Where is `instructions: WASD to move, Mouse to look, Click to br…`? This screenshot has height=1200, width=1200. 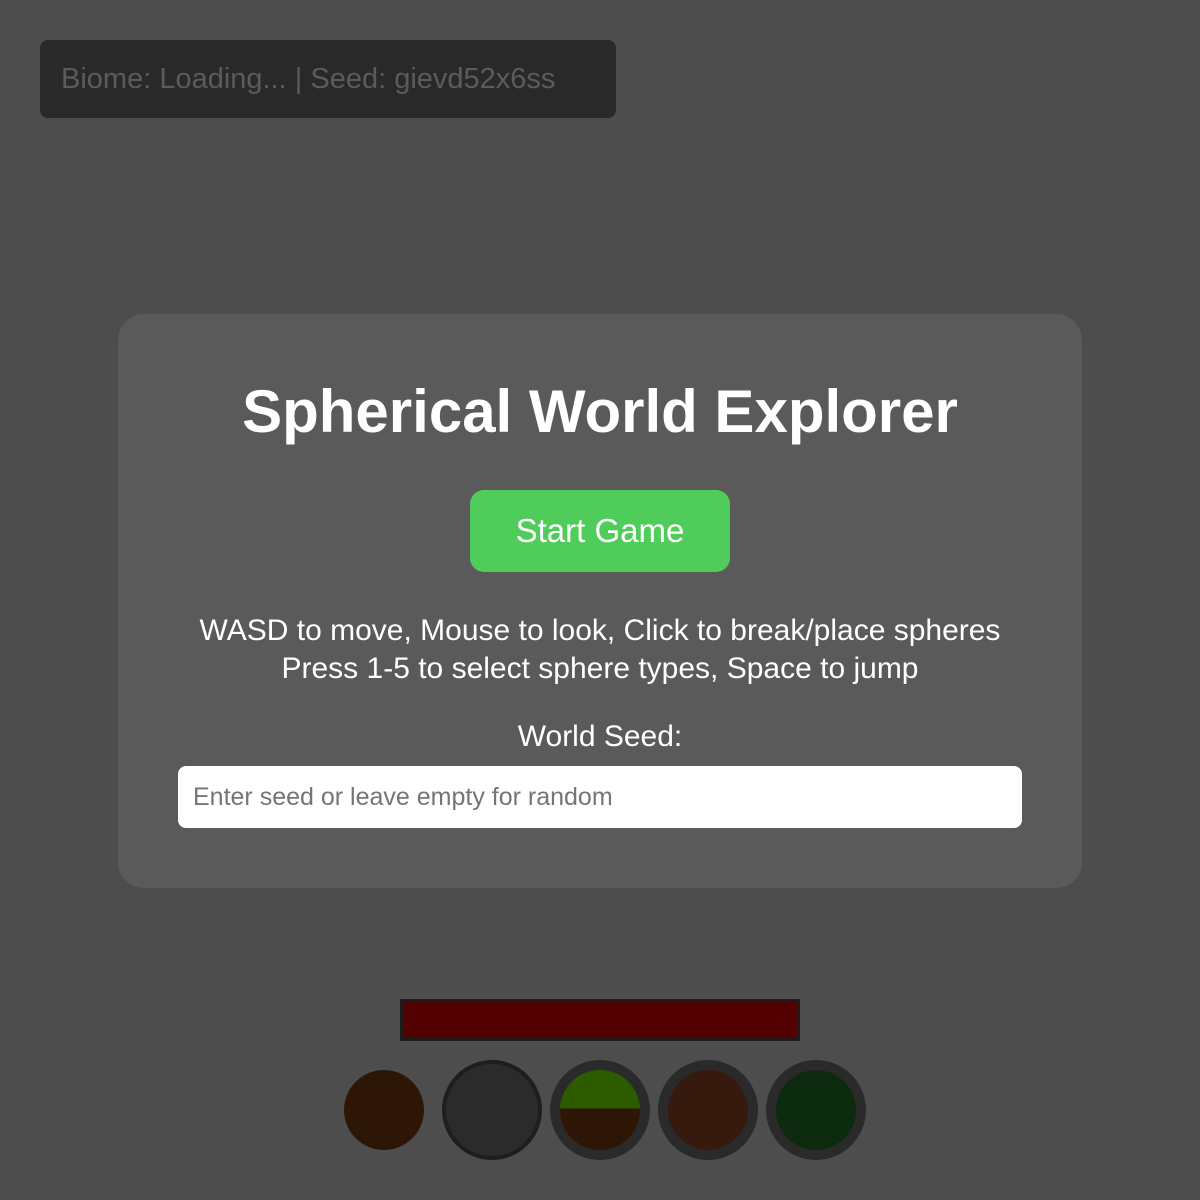 instructions: WASD to move, Mouse to look, Click to br… is located at coordinates (600, 650).